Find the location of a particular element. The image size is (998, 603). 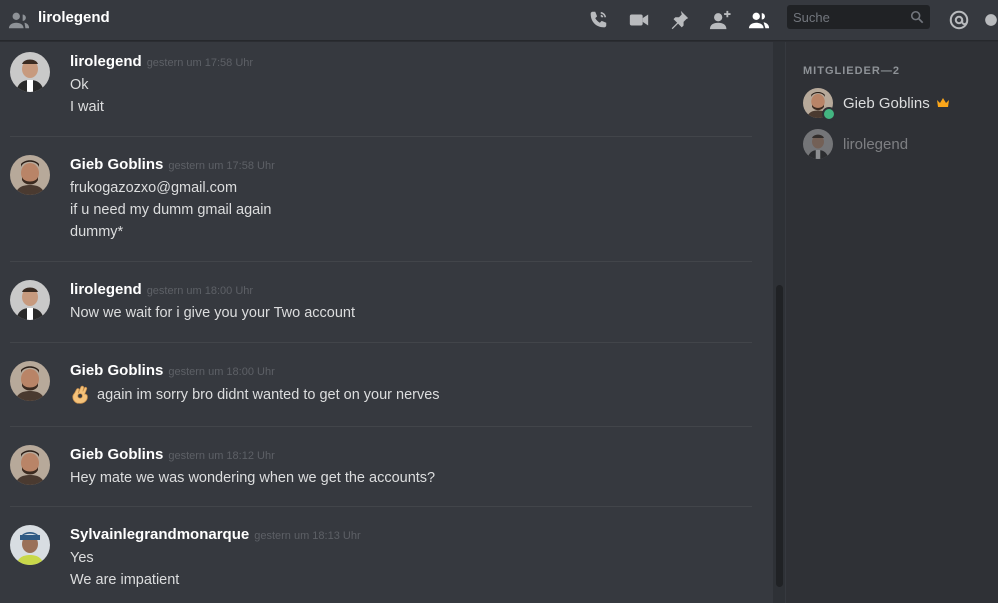

video-icon is located at coordinates (639, 20).